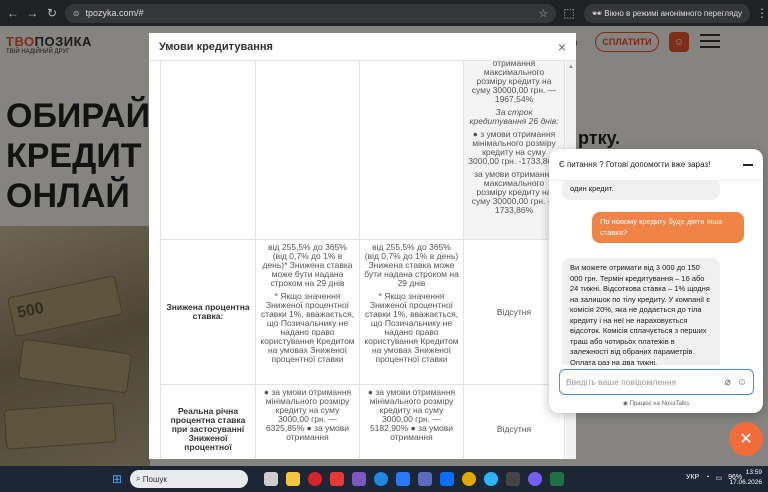  I want to click on store-icon, so click(403, 479).